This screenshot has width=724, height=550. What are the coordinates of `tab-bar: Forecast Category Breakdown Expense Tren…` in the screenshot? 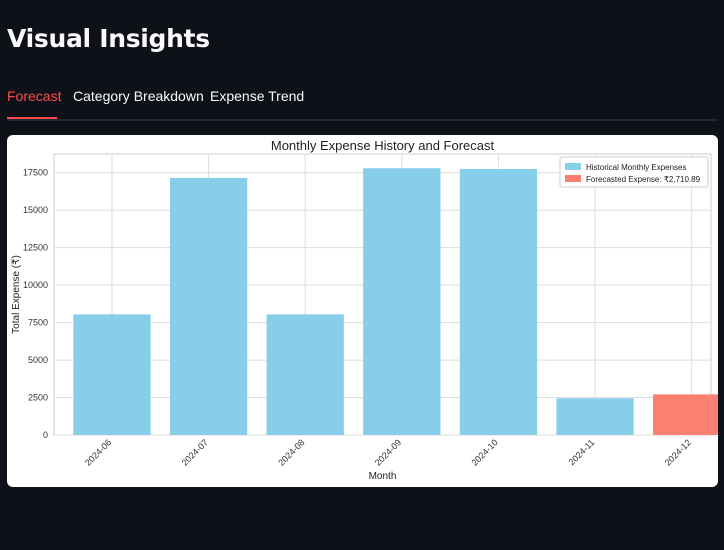 It's located at (362, 103).